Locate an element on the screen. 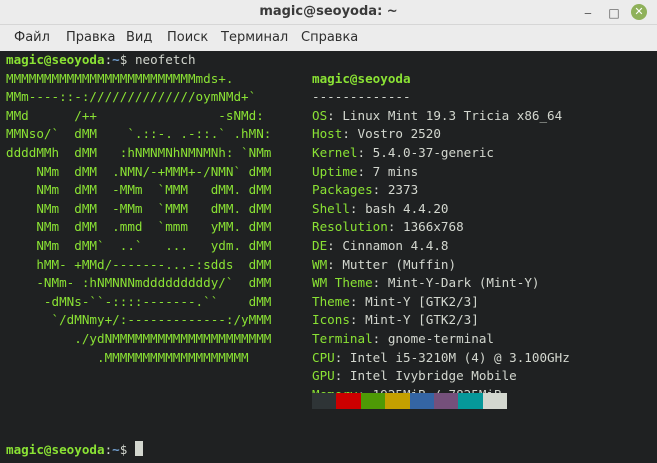  info-row-packages: Packages: 2373 is located at coordinates (365, 190).